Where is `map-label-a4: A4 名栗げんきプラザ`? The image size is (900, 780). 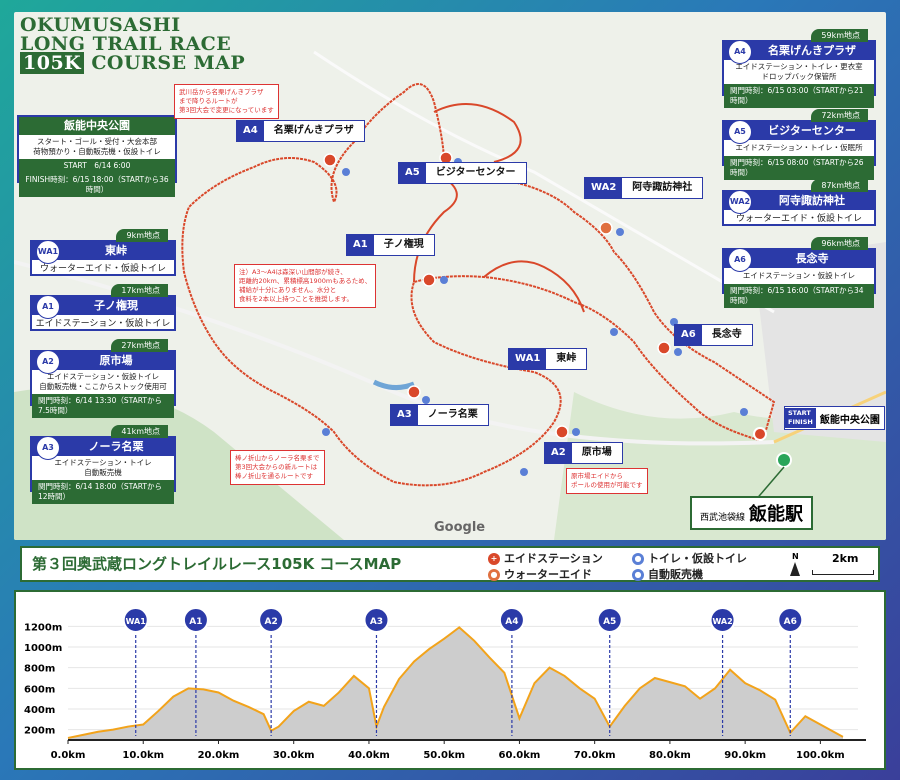 map-label-a4: A4 名栗げんきプラザ is located at coordinates (300, 131).